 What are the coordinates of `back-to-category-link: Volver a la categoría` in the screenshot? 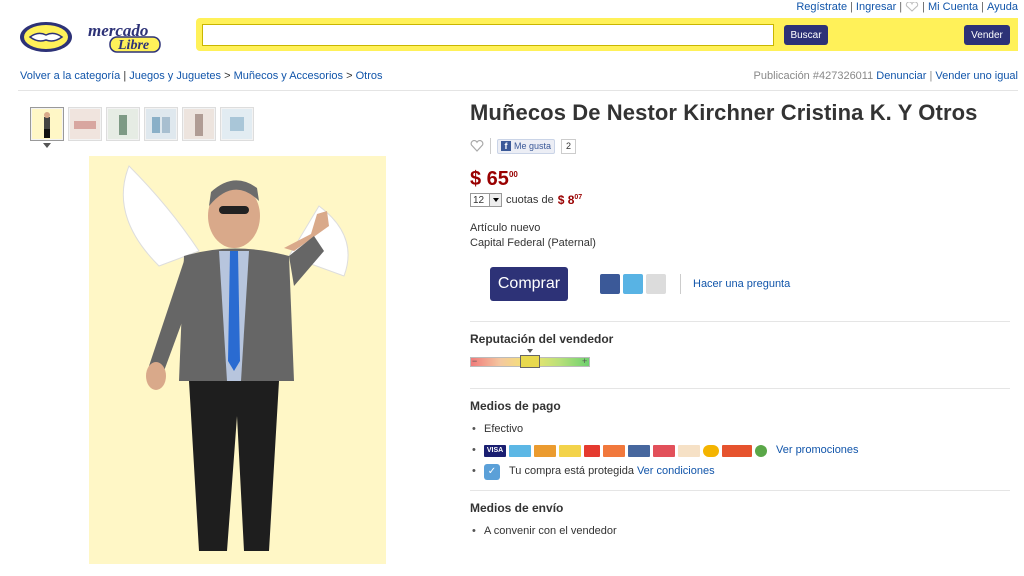 It's located at (70, 76).